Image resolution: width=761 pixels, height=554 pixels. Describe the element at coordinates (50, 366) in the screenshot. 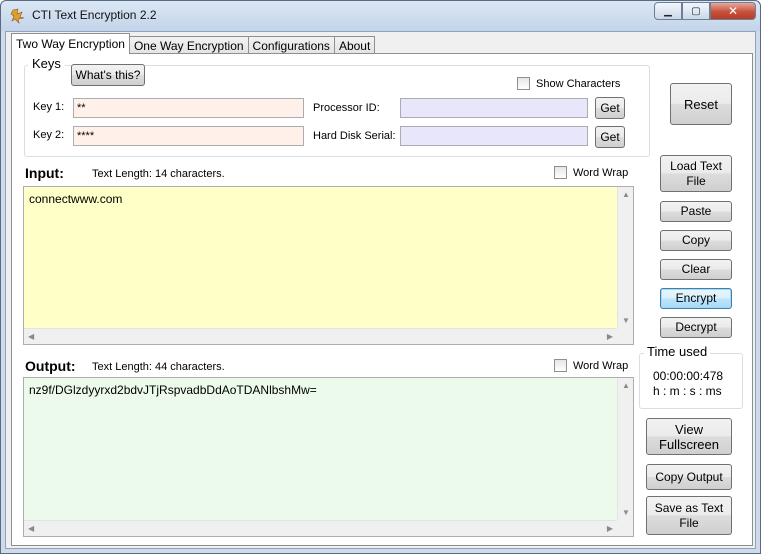

I see `output-title: Output:` at that location.